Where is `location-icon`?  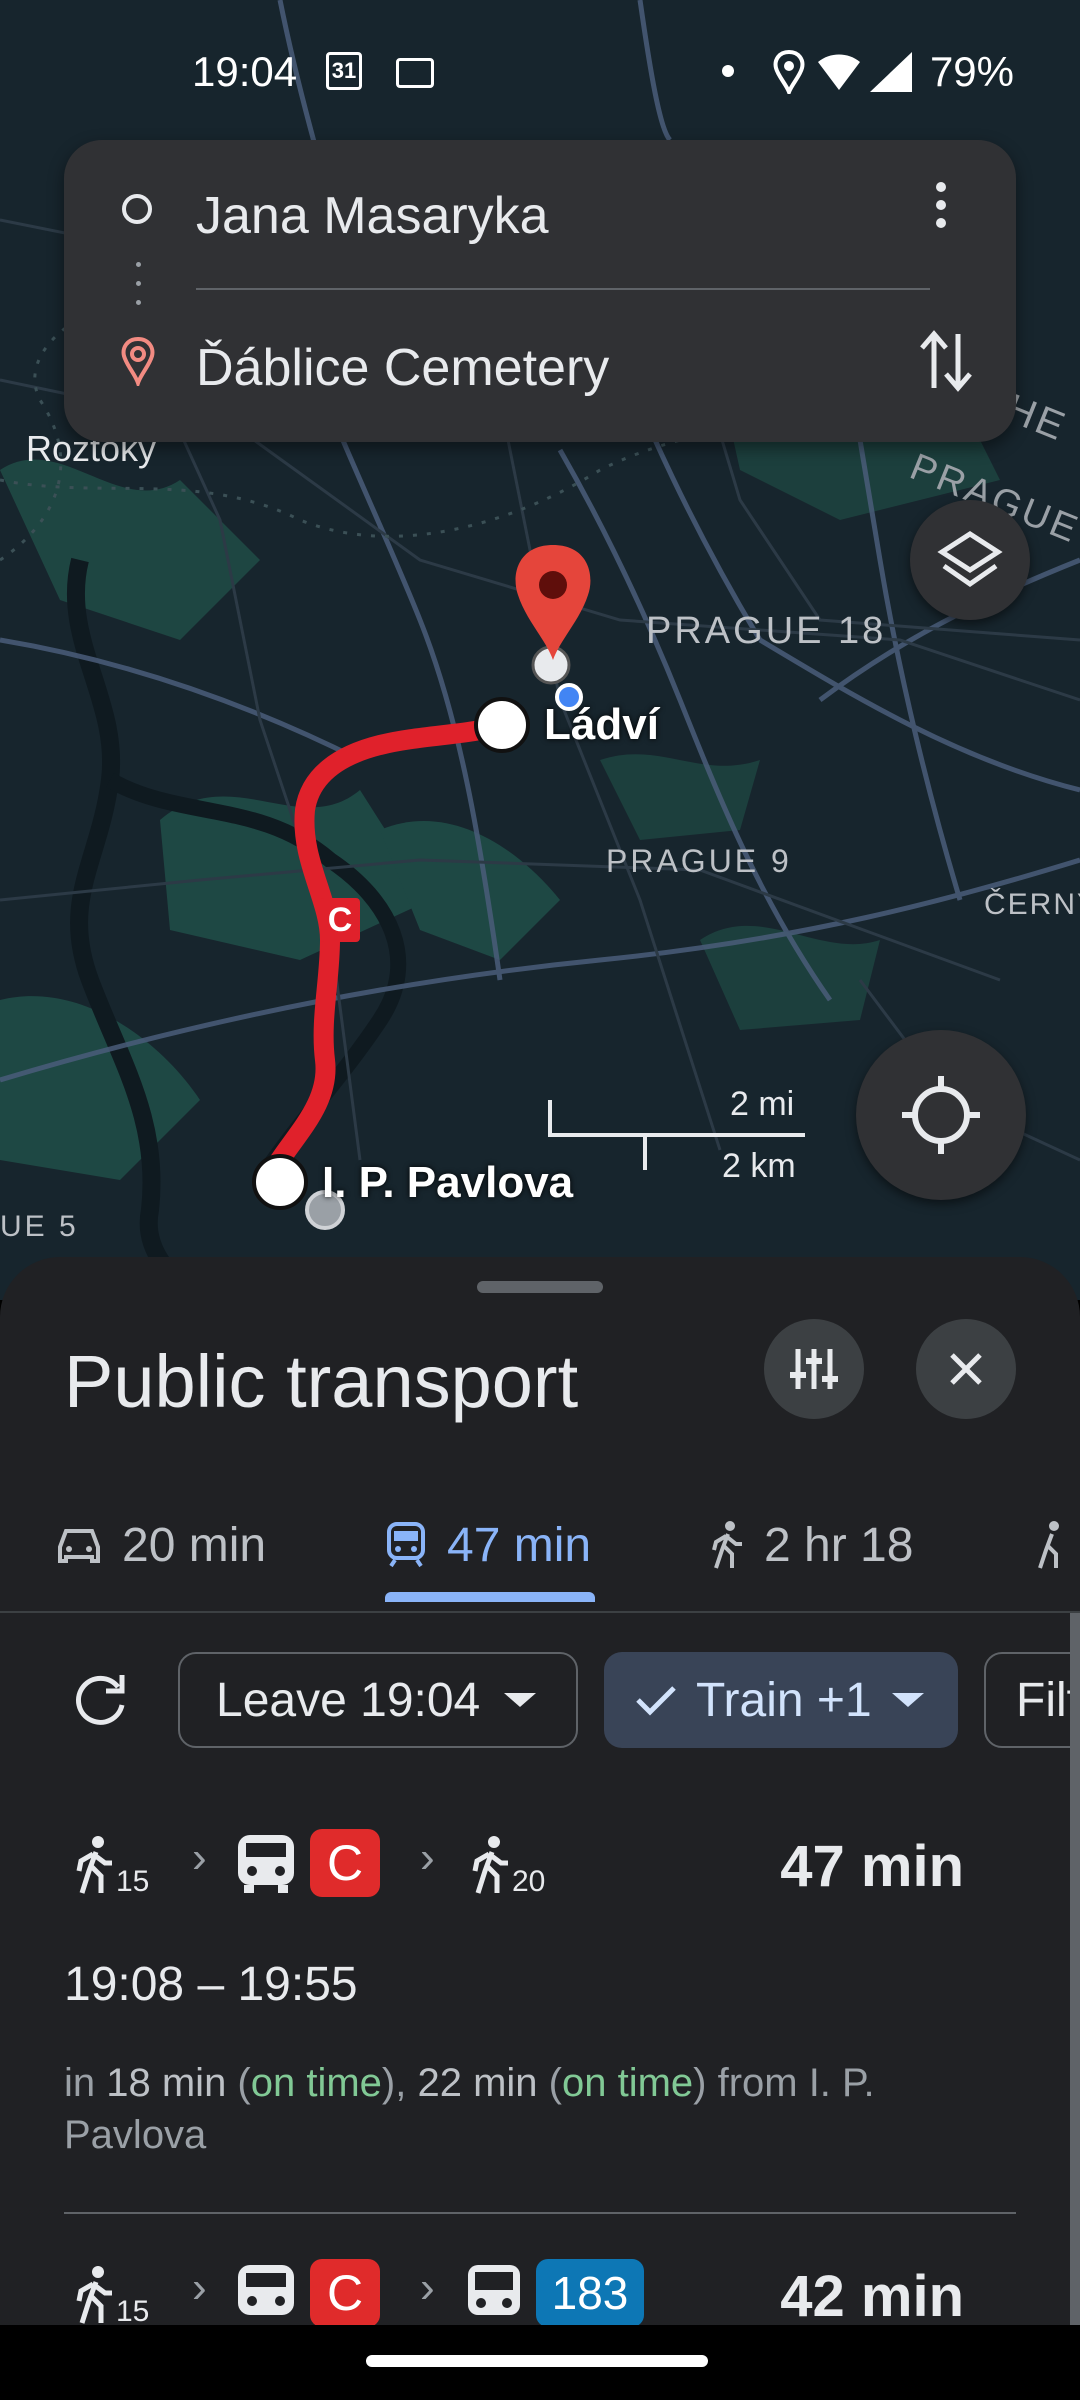 location-icon is located at coordinates (789, 72).